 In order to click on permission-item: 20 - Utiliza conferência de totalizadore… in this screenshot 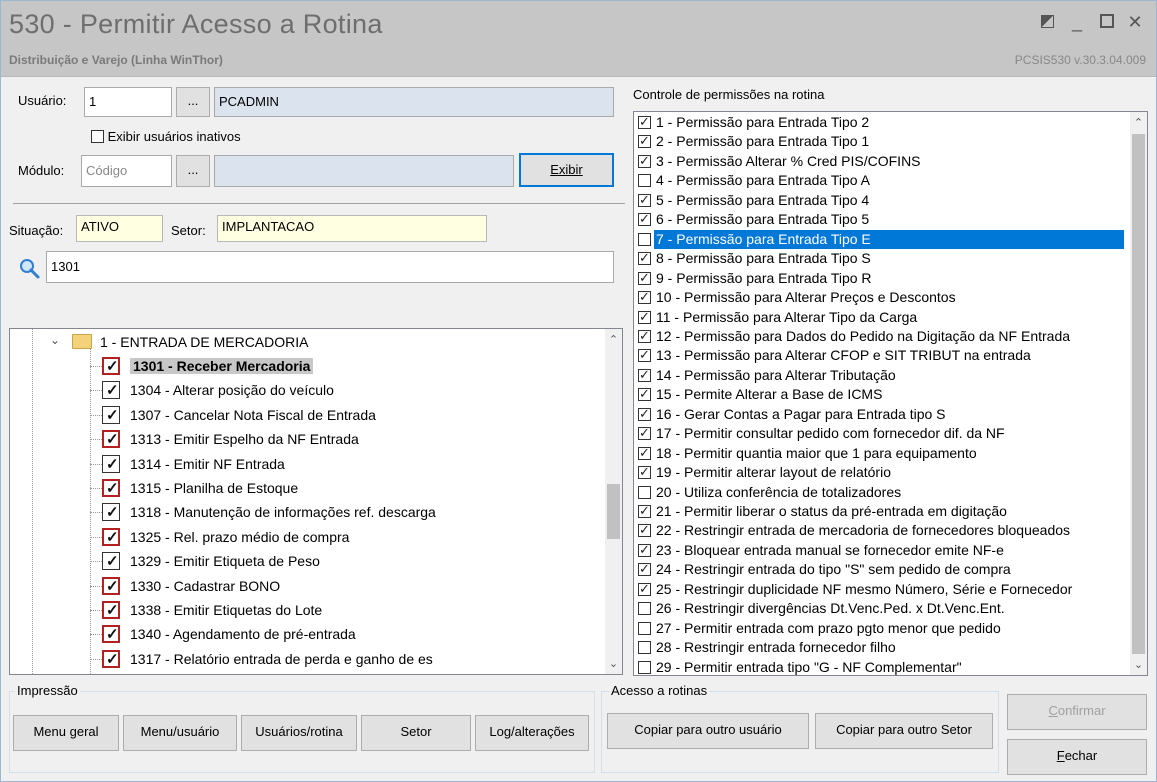, I will do `click(882, 493)`.